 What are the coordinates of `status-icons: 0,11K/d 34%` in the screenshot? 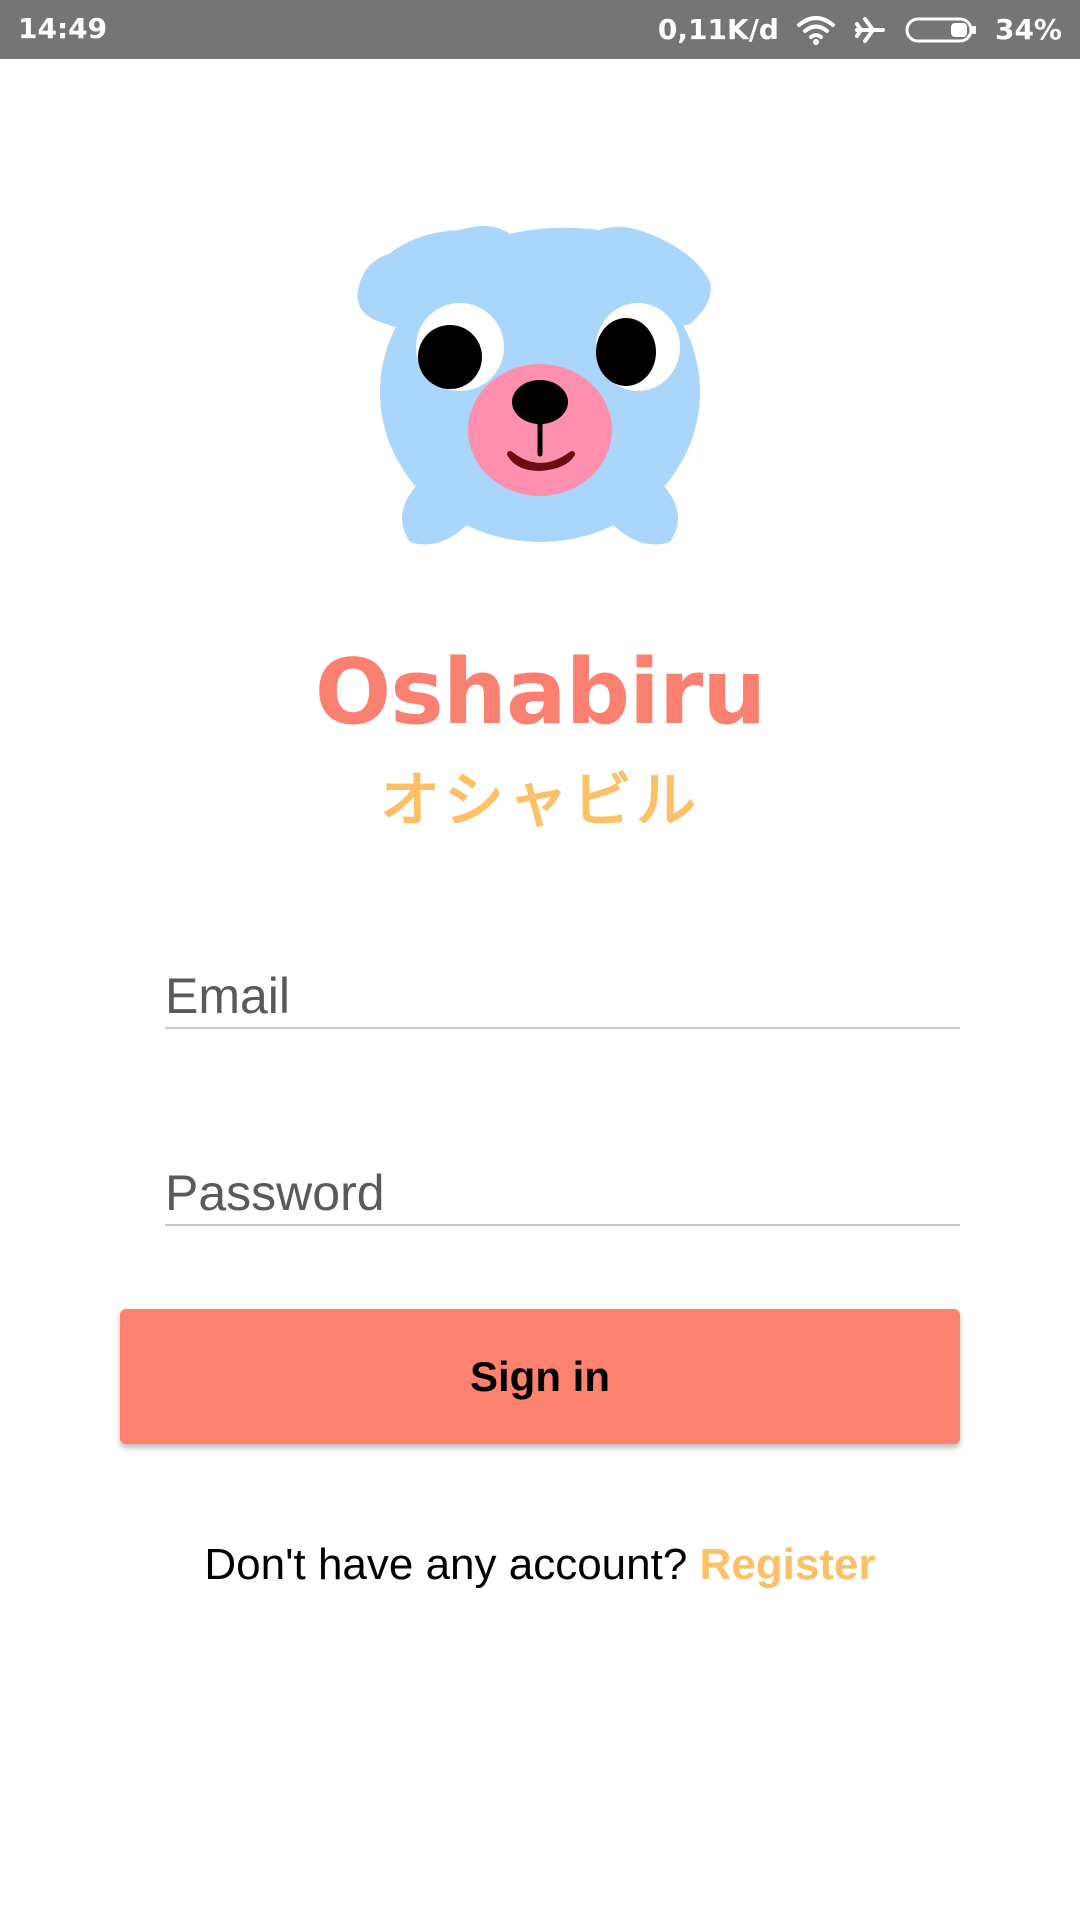 It's located at (860, 29).